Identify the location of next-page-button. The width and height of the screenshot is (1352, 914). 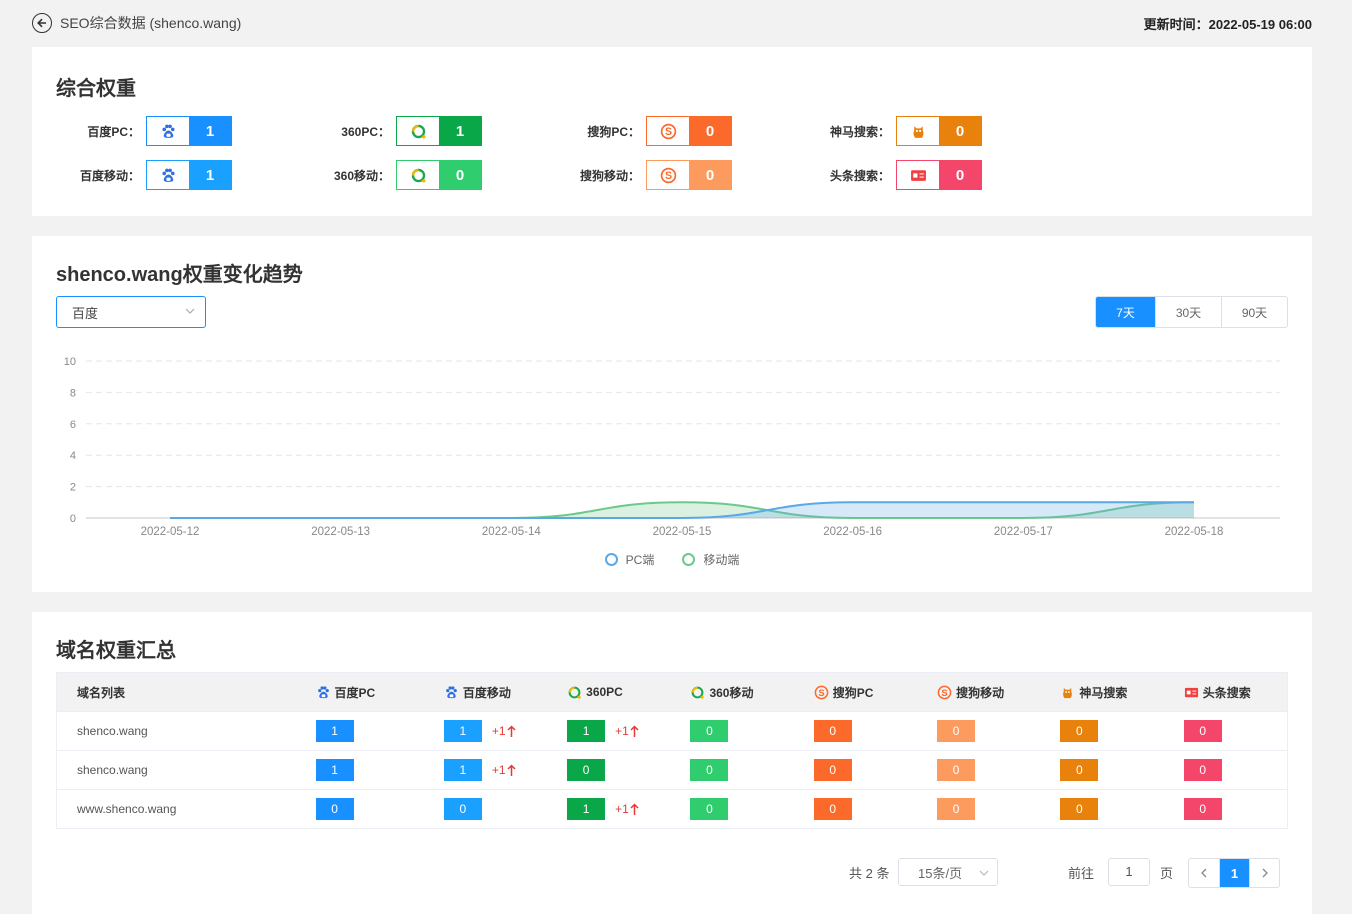
(1264, 873).